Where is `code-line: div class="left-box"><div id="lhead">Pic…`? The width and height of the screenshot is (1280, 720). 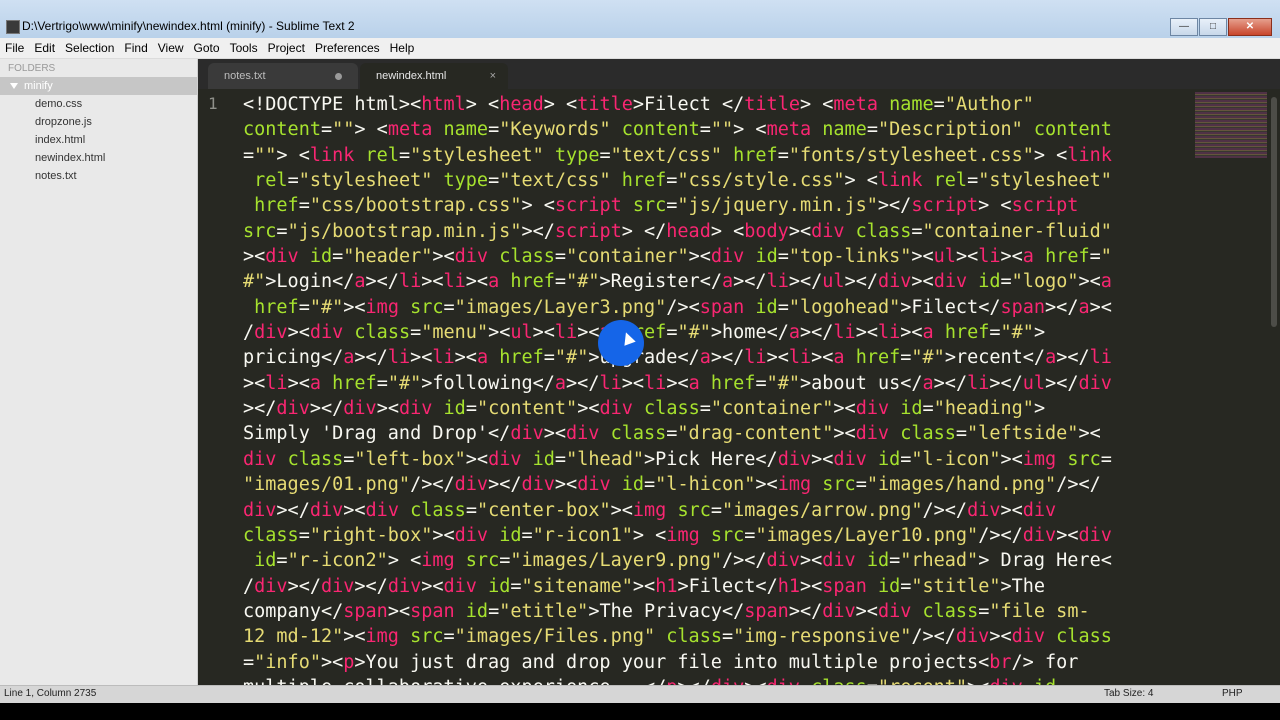
code-line: div class="left-box"><div id="lhead">Pic… is located at coordinates (723, 459).